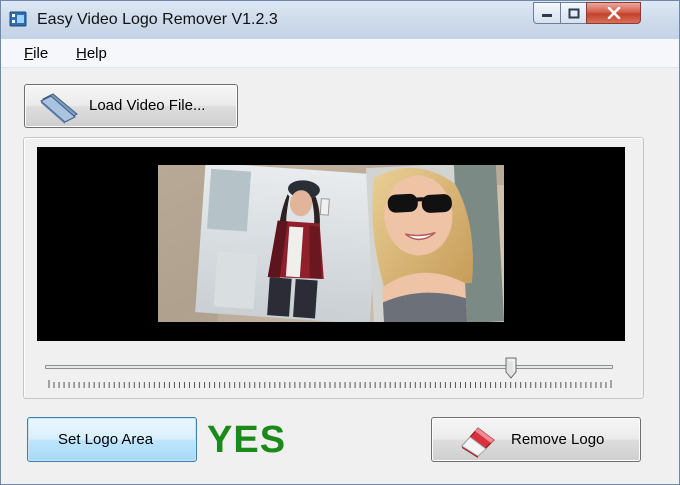  I want to click on maximize-button, so click(573, 13).